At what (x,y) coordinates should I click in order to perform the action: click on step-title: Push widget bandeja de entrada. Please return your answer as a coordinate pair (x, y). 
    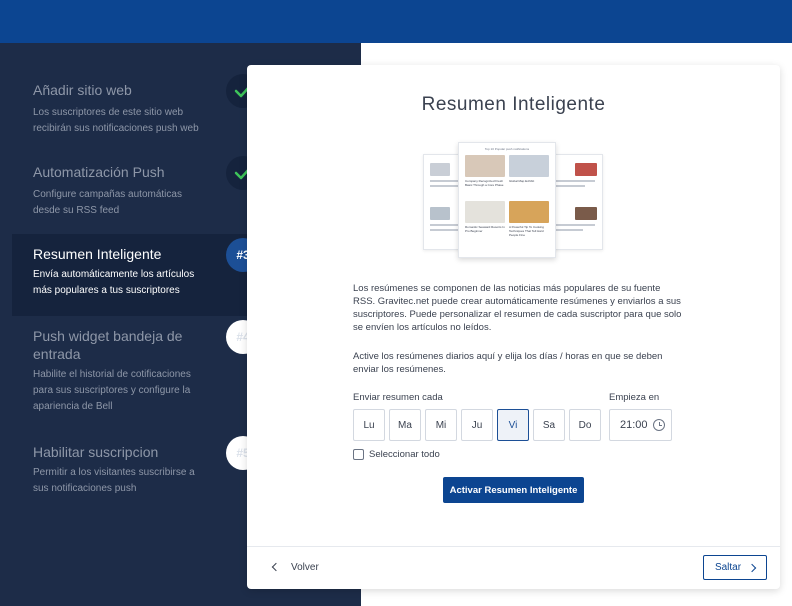
    Looking at the image, I should click on (108, 345).